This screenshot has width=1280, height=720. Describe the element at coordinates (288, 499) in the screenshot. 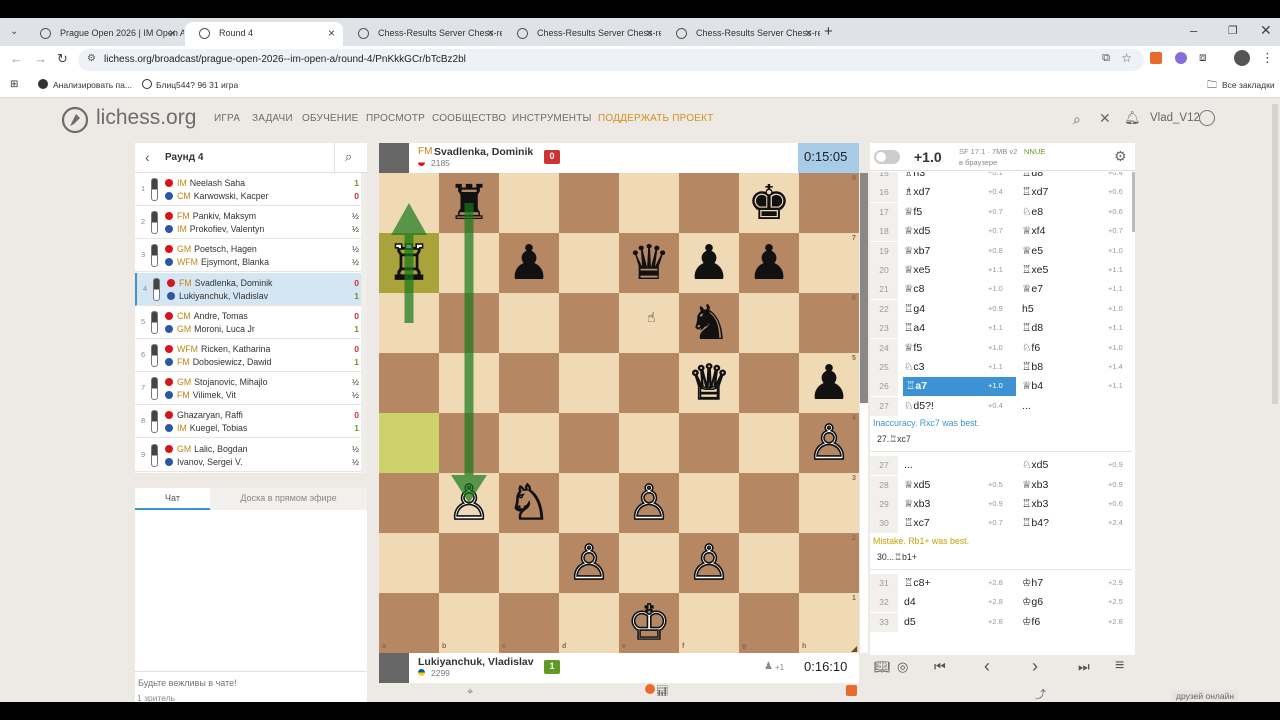

I see `tab-live-board: Доска в прямом эфире` at that location.